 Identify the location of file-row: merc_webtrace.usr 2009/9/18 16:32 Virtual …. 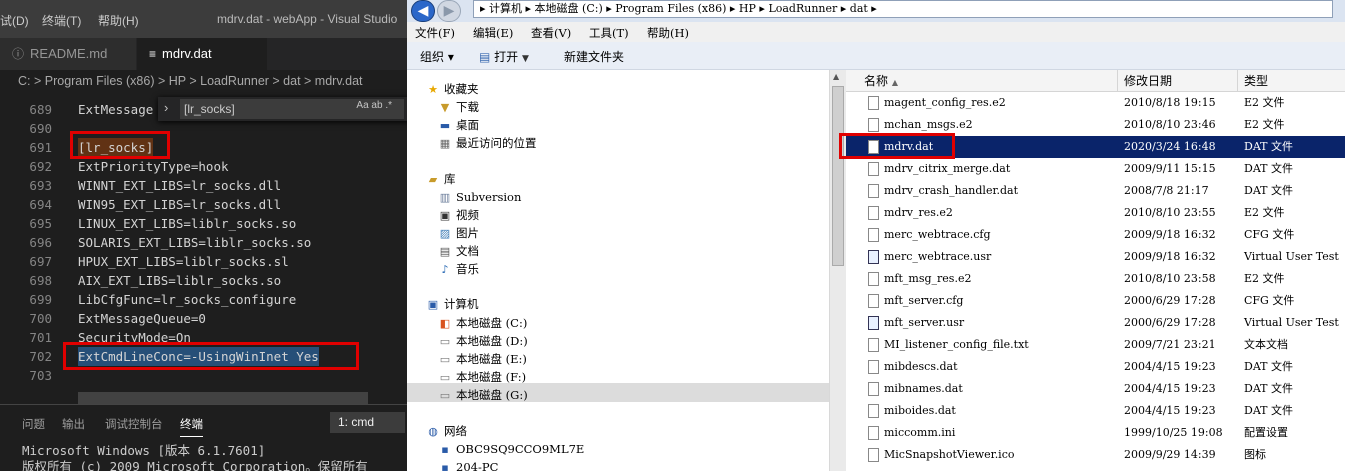
(1095, 257).